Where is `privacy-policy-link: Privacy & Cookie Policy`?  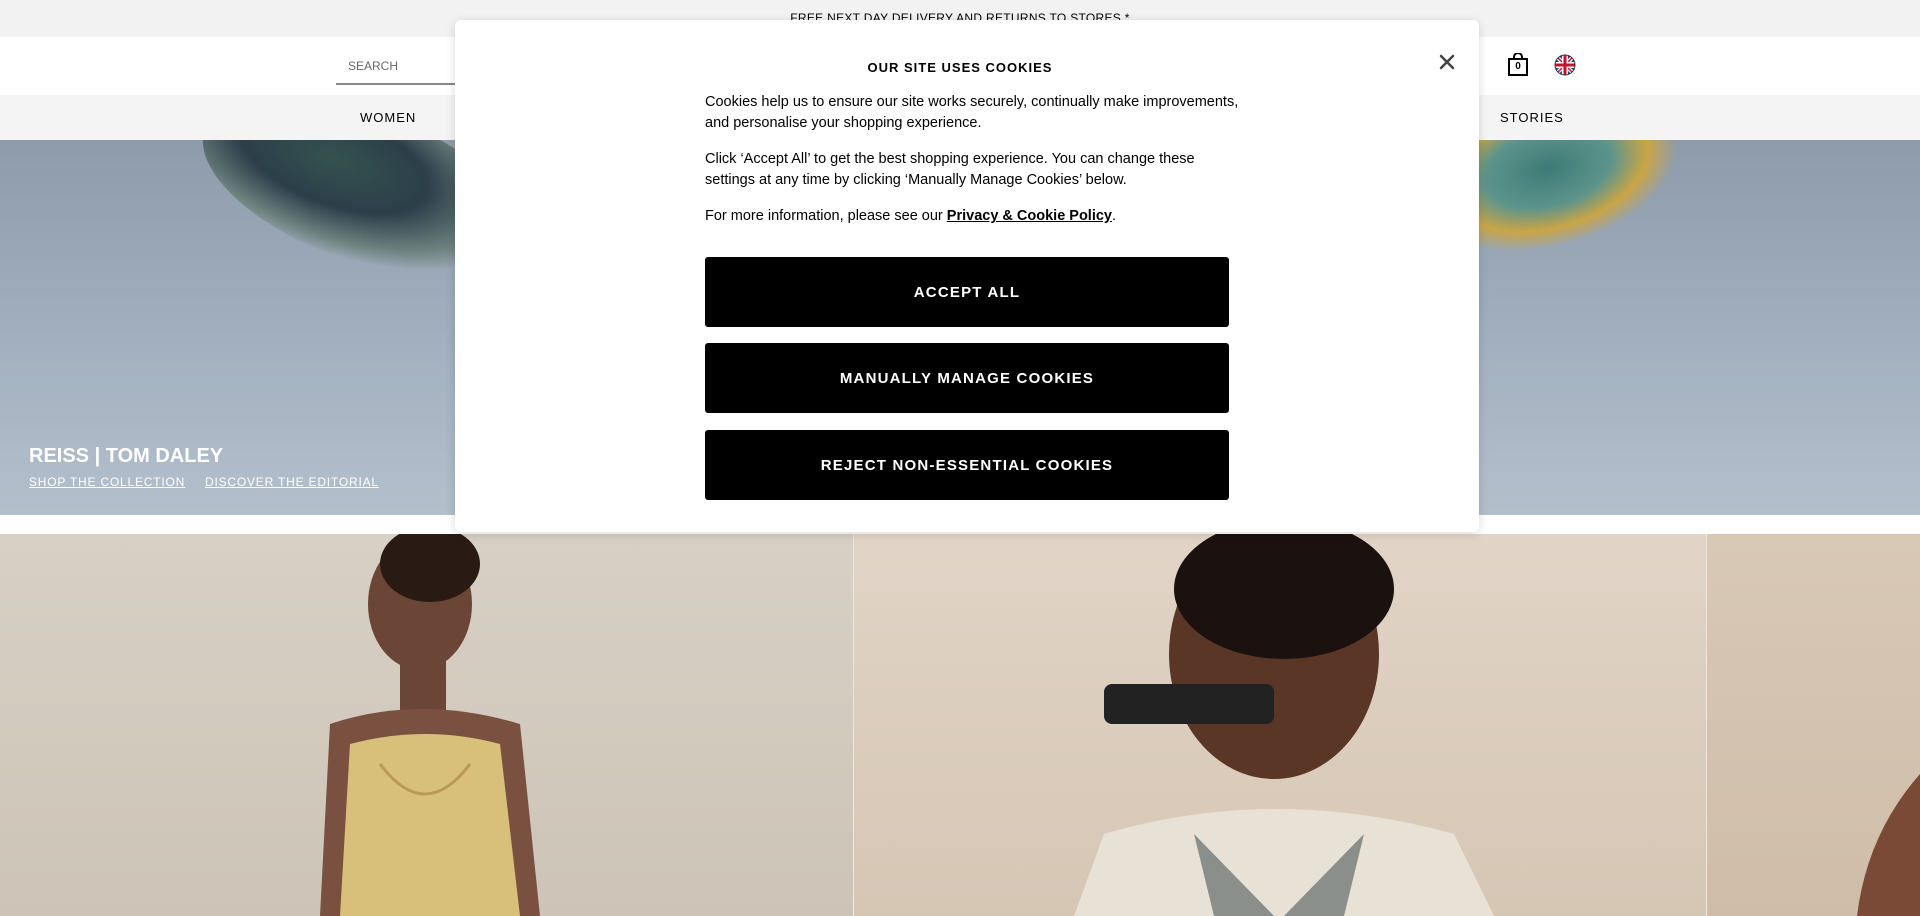
privacy-policy-link: Privacy & Cookie Policy is located at coordinates (1029, 216).